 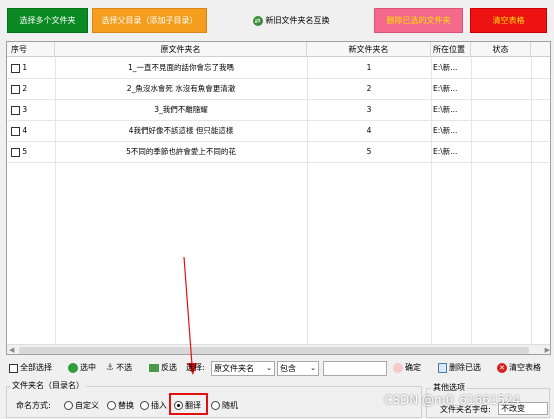 I want to click on header-new-name: 新文件夹名, so click(x=369, y=49).